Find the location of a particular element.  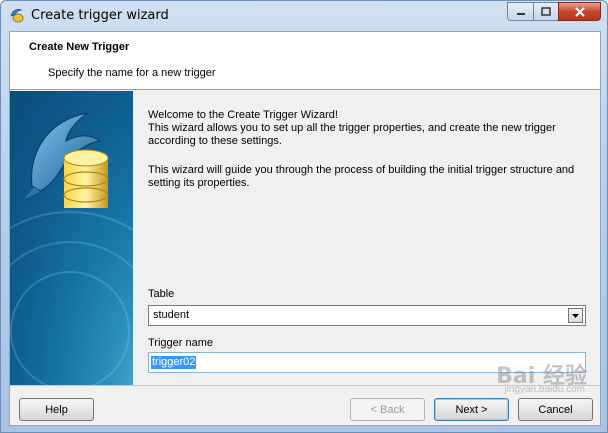

window-controls is located at coordinates (554, 11).